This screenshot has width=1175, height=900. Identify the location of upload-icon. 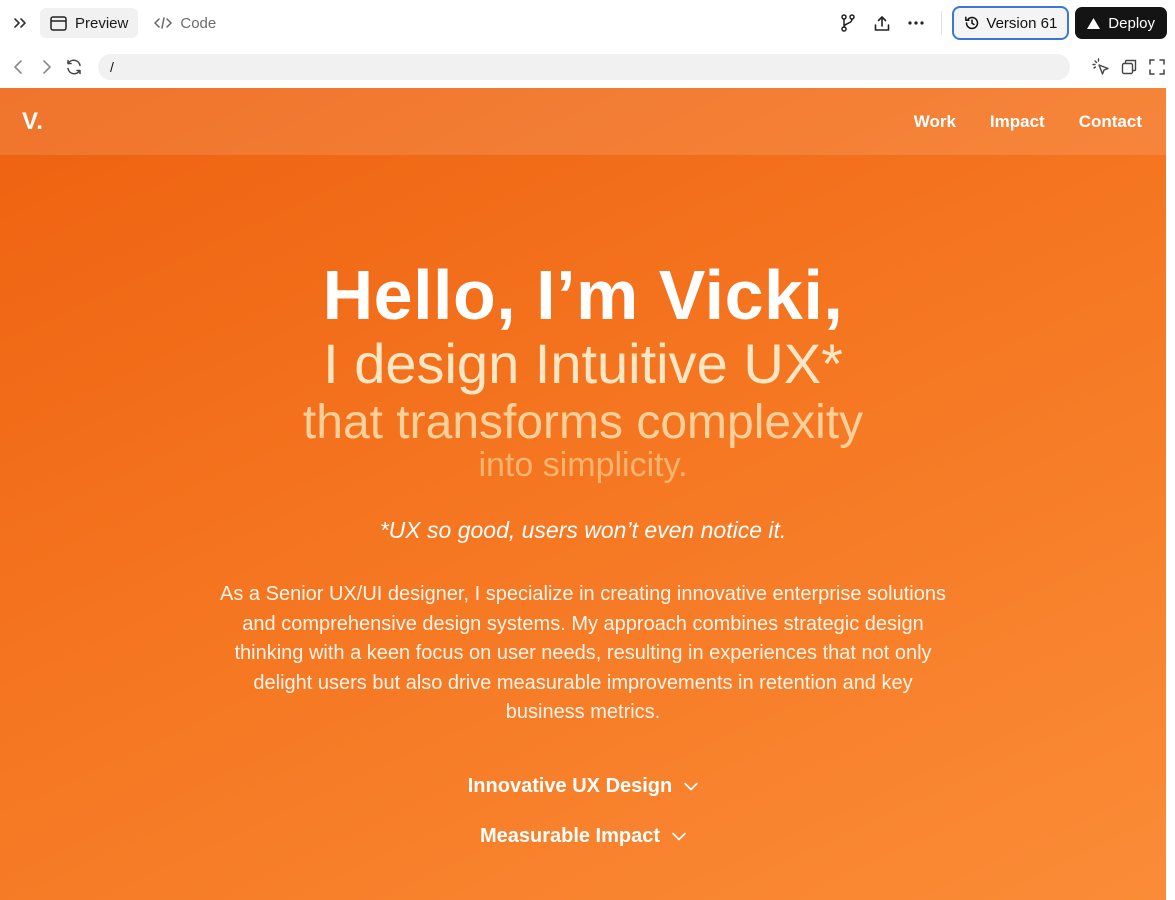
(882, 23).